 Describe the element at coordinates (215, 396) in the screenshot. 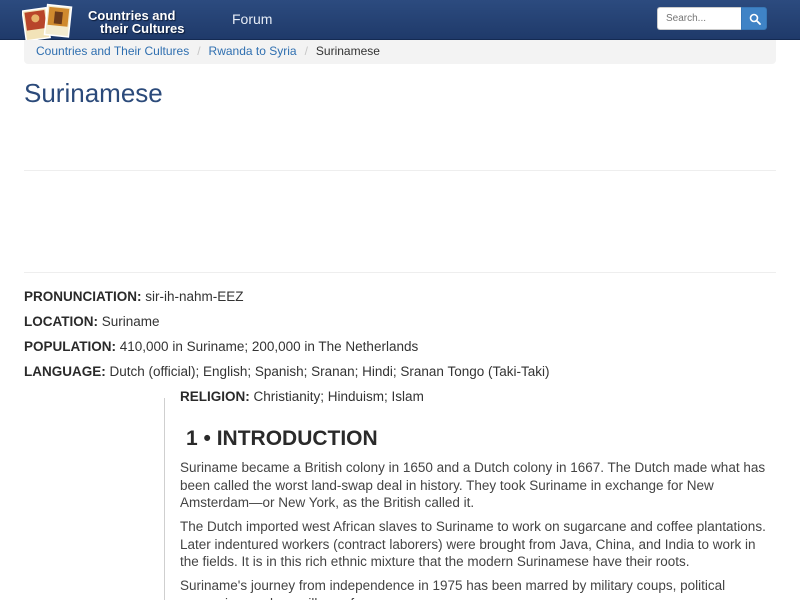

I see `fact-label: RELIGION:` at that location.